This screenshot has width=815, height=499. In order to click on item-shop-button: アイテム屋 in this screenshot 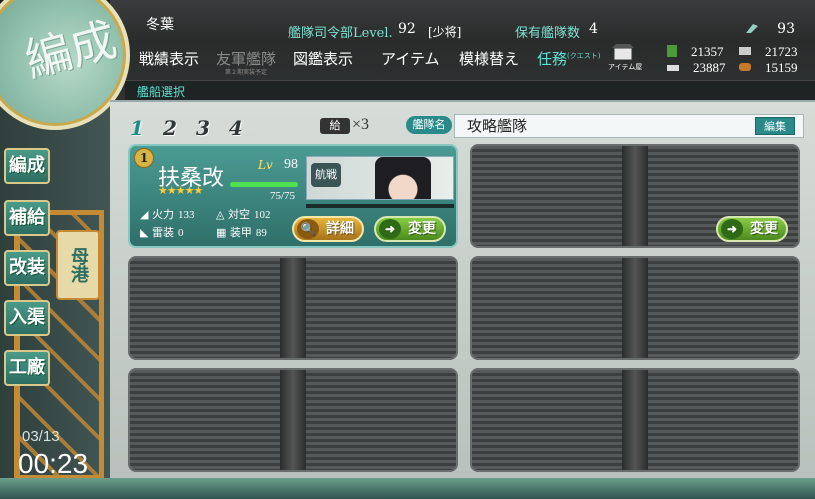, I will do `click(625, 57)`.